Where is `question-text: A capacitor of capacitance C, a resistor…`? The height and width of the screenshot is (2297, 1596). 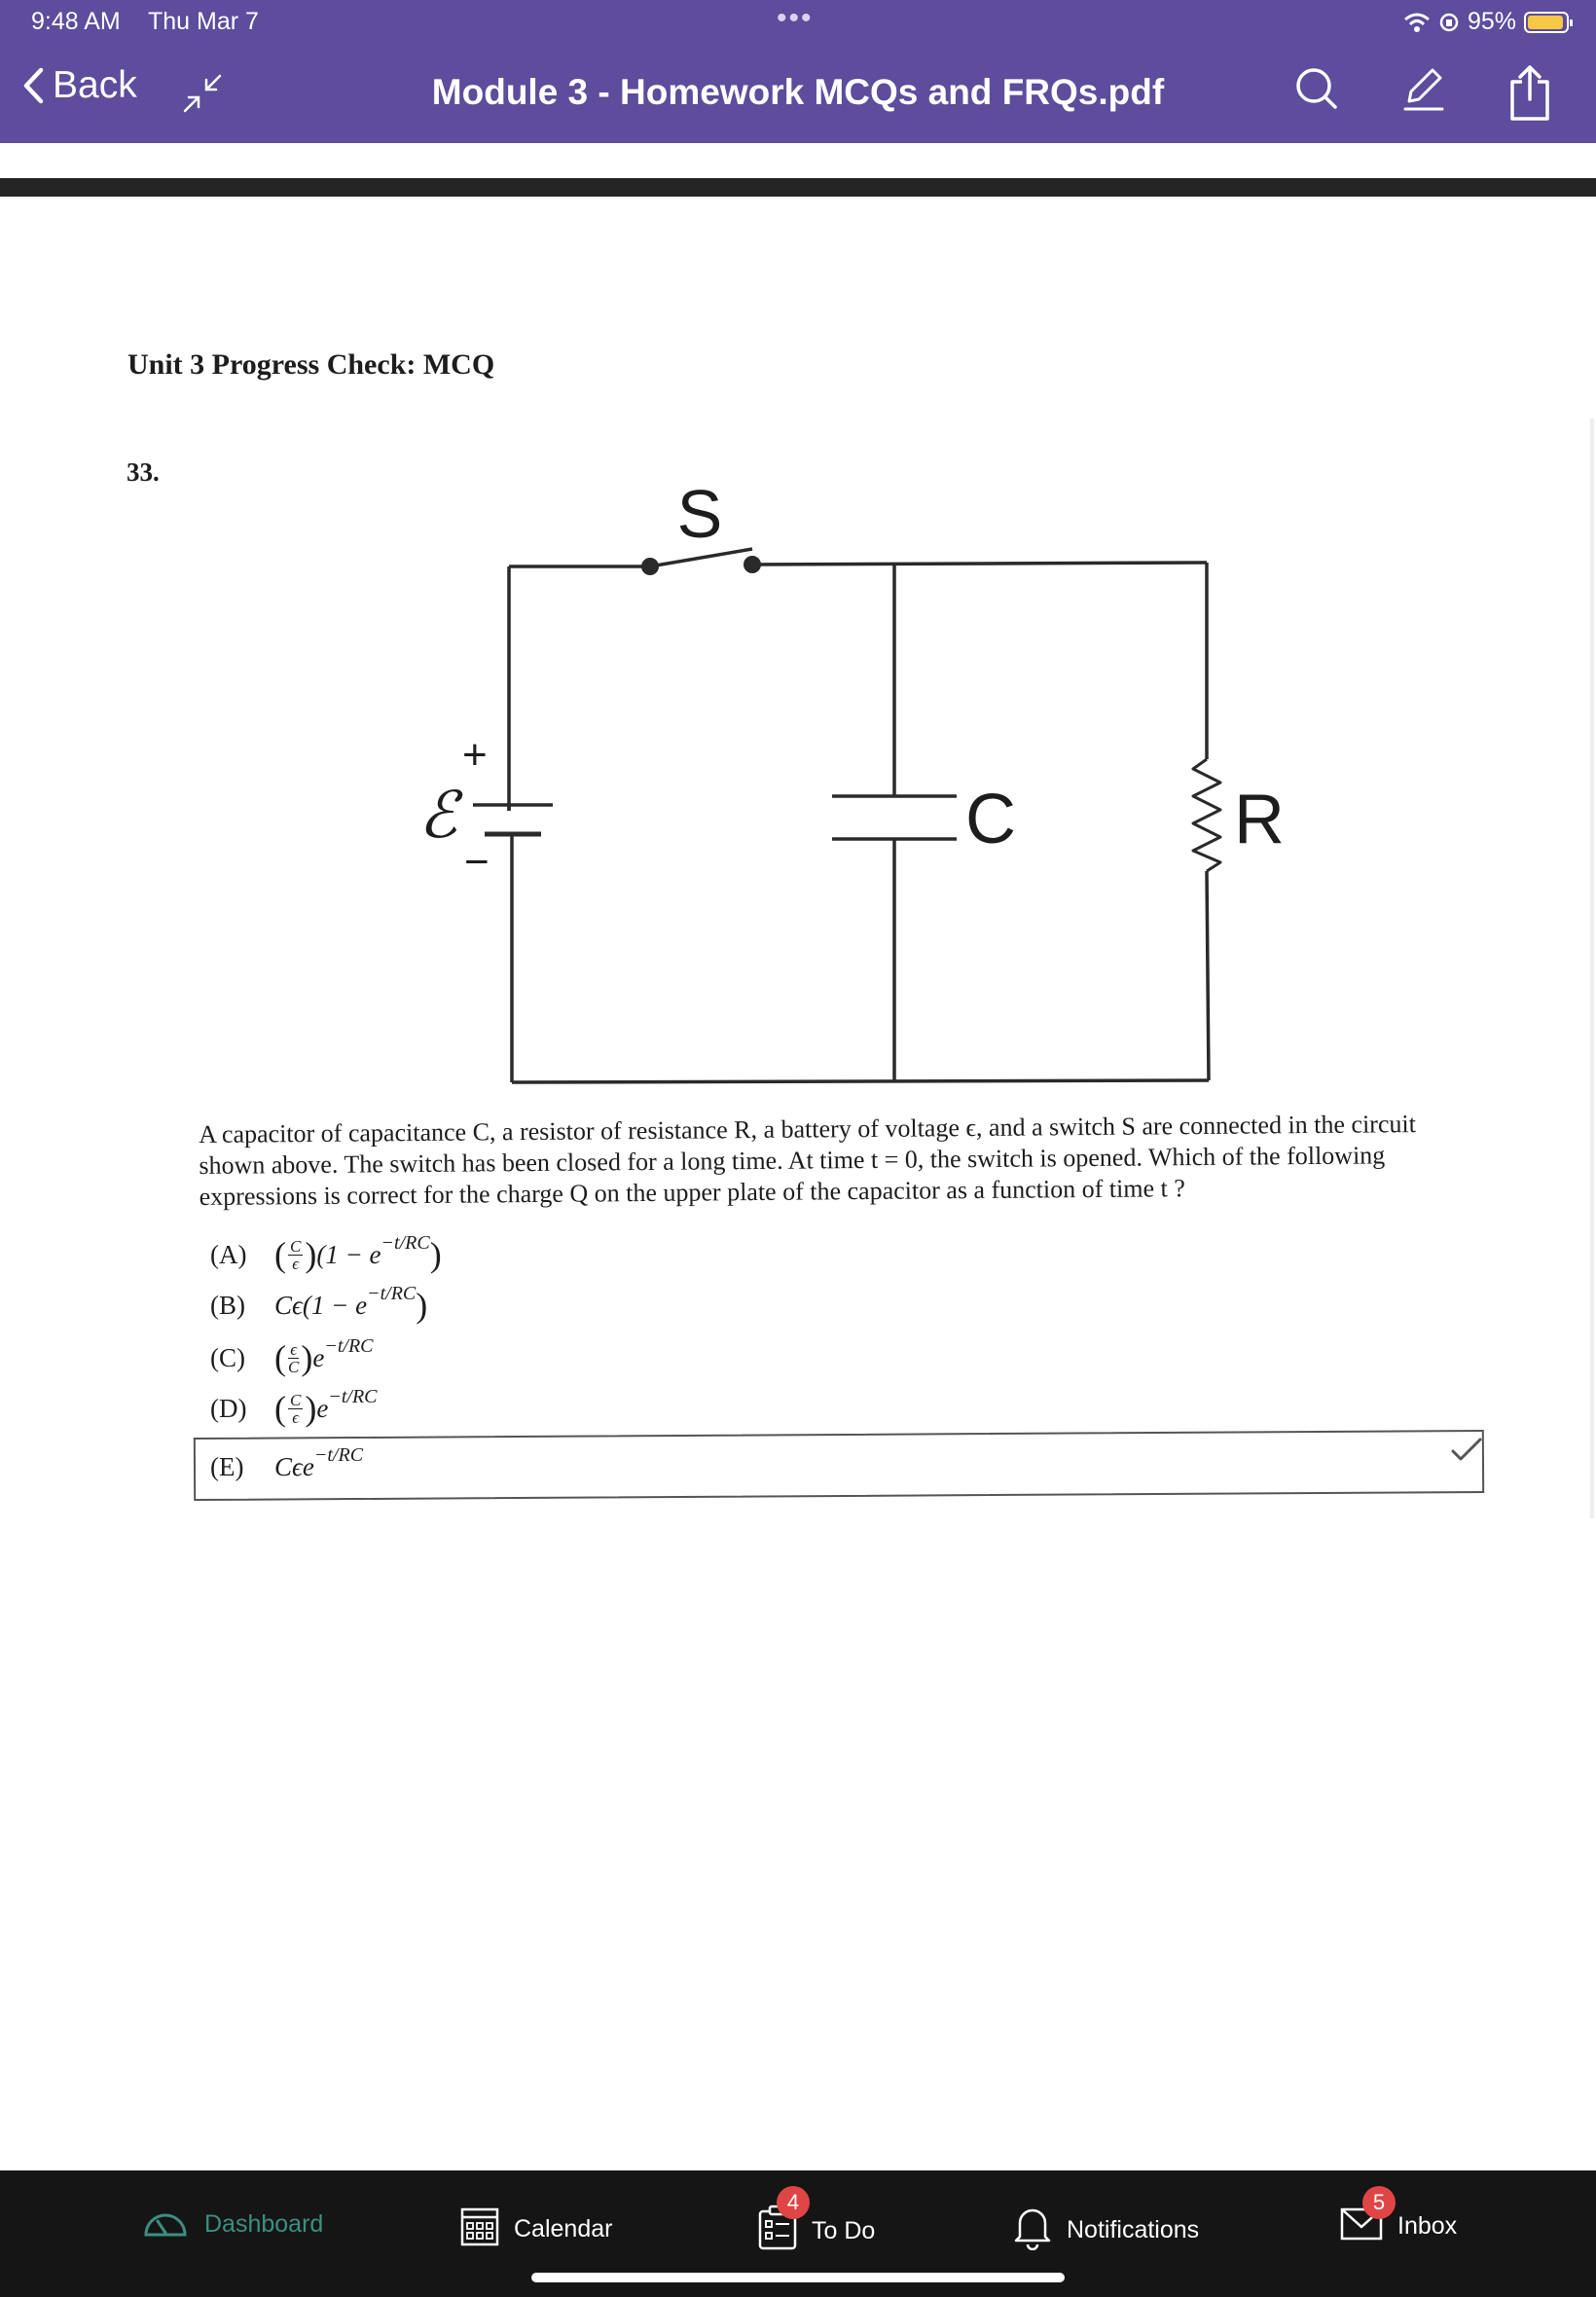 question-text: A capacitor of capacitance C, a resistor… is located at coordinates (808, 1160).